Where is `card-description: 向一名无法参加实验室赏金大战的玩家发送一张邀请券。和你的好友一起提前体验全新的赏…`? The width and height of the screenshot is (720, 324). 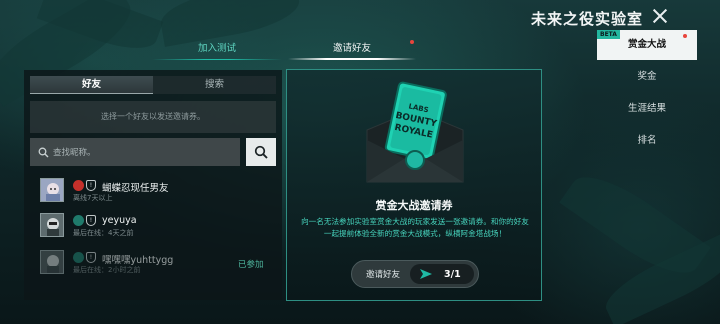
card-description: 向一名无法参加实验室赏金大战的玩家发送一张邀请券。和你的好友一起提前体验全新的赏… is located at coordinates (415, 227).